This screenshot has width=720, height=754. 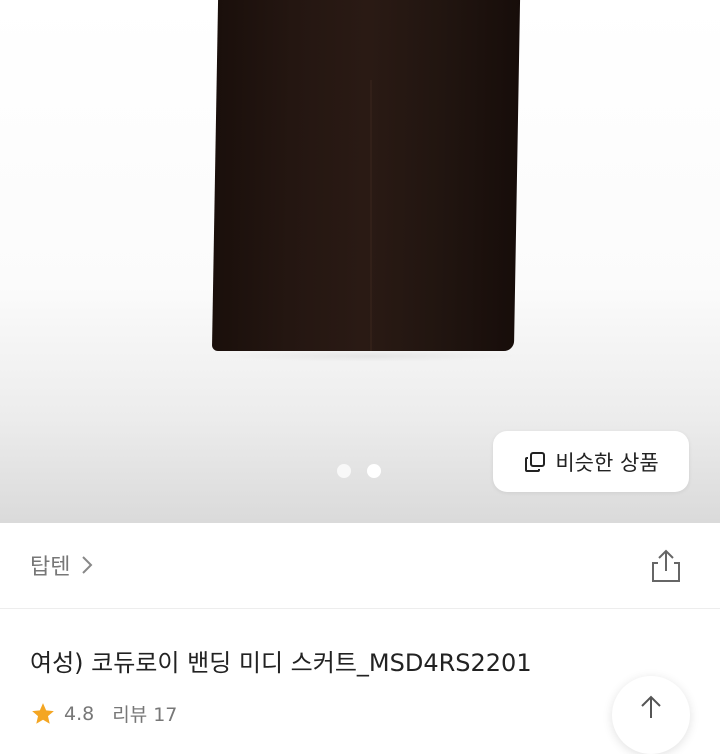 I want to click on skirt-seam, so click(x=371, y=215).